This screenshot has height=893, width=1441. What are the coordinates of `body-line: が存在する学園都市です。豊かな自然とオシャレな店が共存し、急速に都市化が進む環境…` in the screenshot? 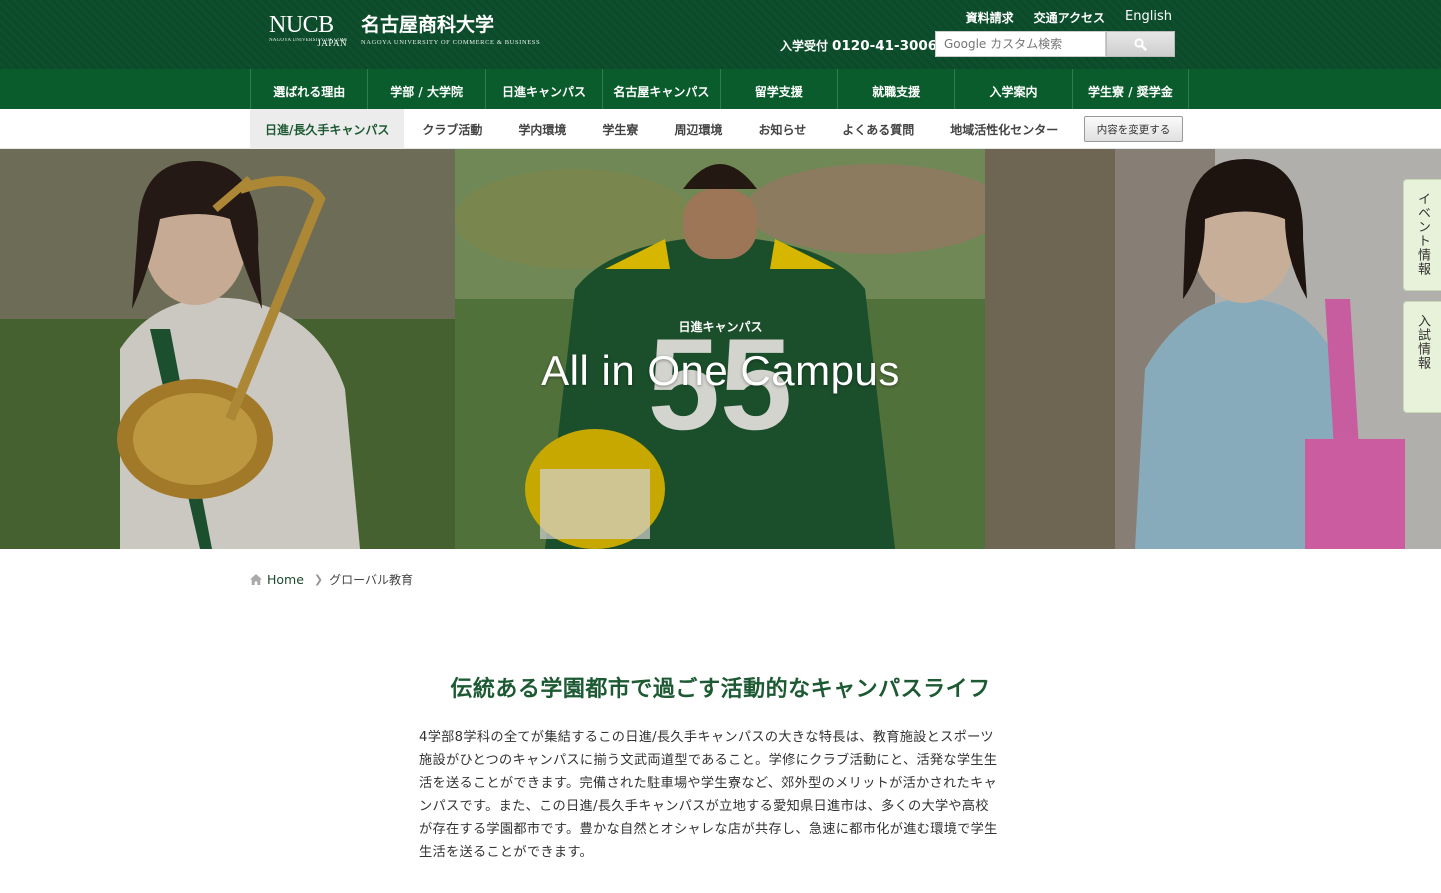 It's located at (708, 829).